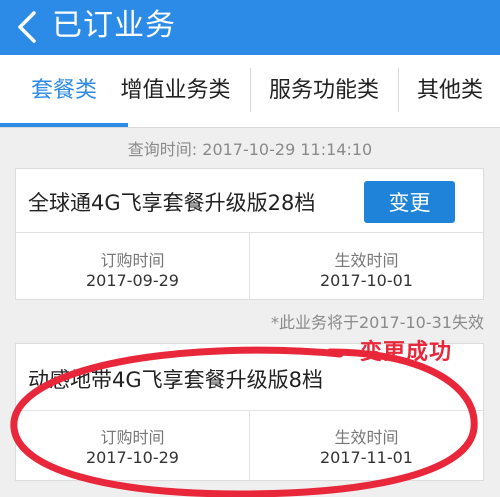 The height and width of the screenshot is (497, 500). I want to click on back-button, so click(28, 27).